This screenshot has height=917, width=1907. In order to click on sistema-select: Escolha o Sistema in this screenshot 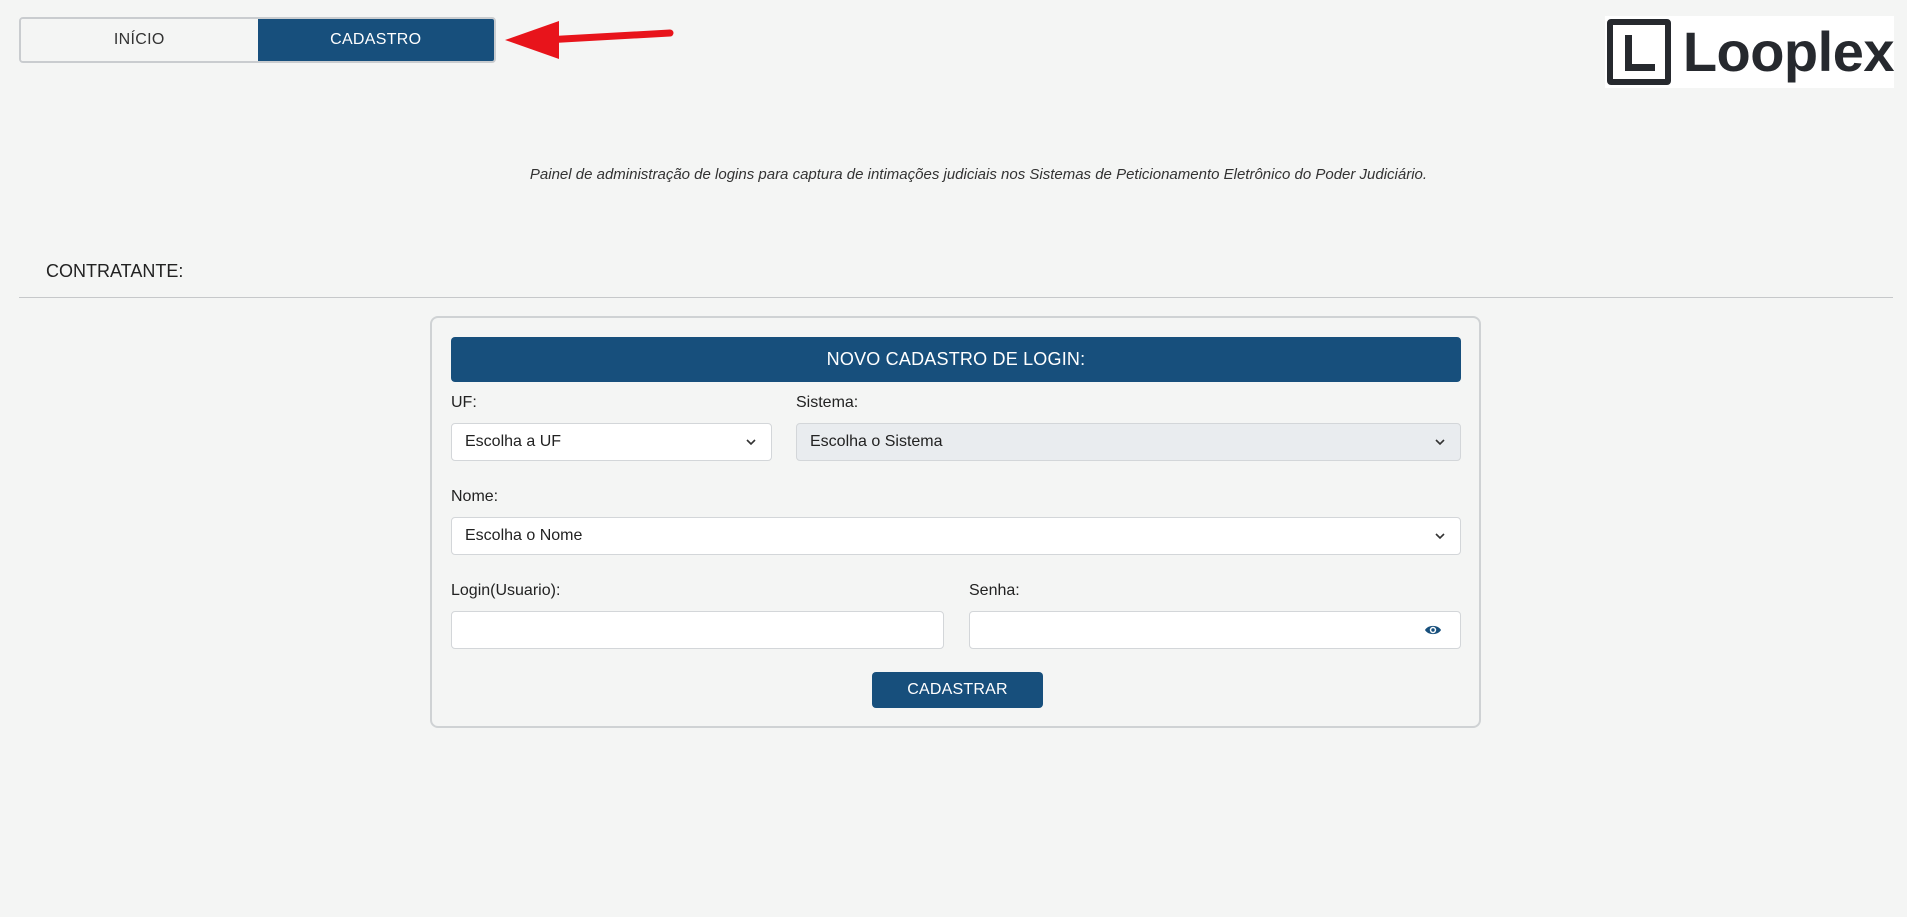, I will do `click(1128, 442)`.